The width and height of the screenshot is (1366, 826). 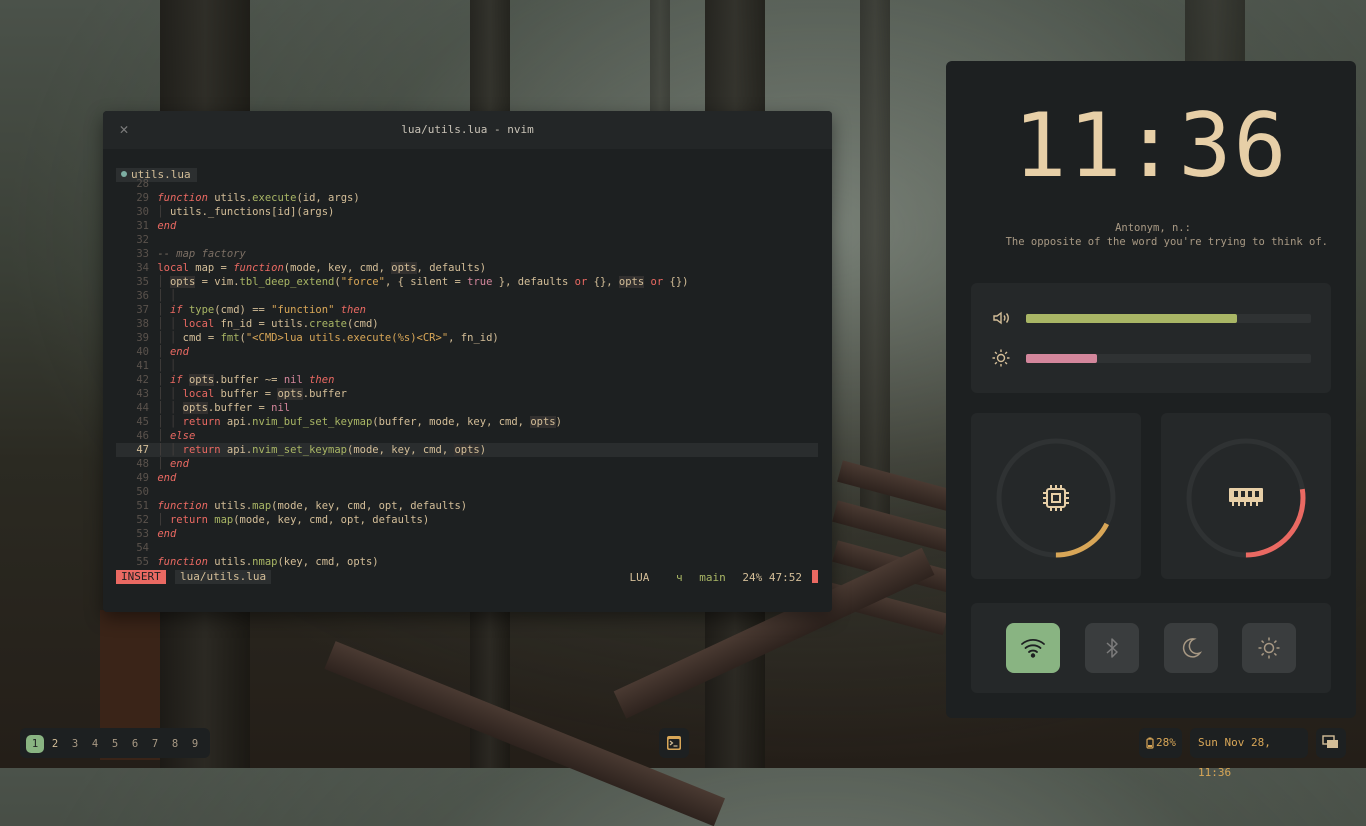 I want to click on terminal-app-button, so click(x=674, y=743).